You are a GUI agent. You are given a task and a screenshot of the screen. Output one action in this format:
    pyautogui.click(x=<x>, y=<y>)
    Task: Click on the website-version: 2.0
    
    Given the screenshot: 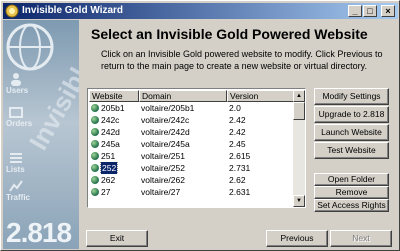 What is the action you would take?
    pyautogui.click(x=235, y=108)
    